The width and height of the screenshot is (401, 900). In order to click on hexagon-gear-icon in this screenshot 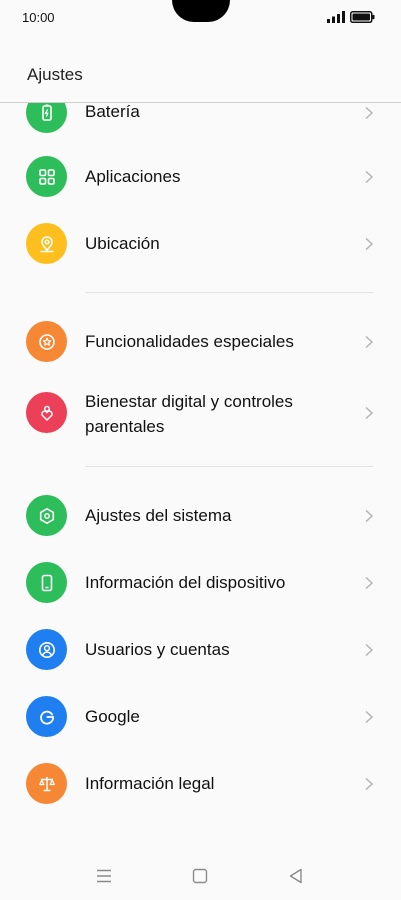, I will do `click(46, 515)`.